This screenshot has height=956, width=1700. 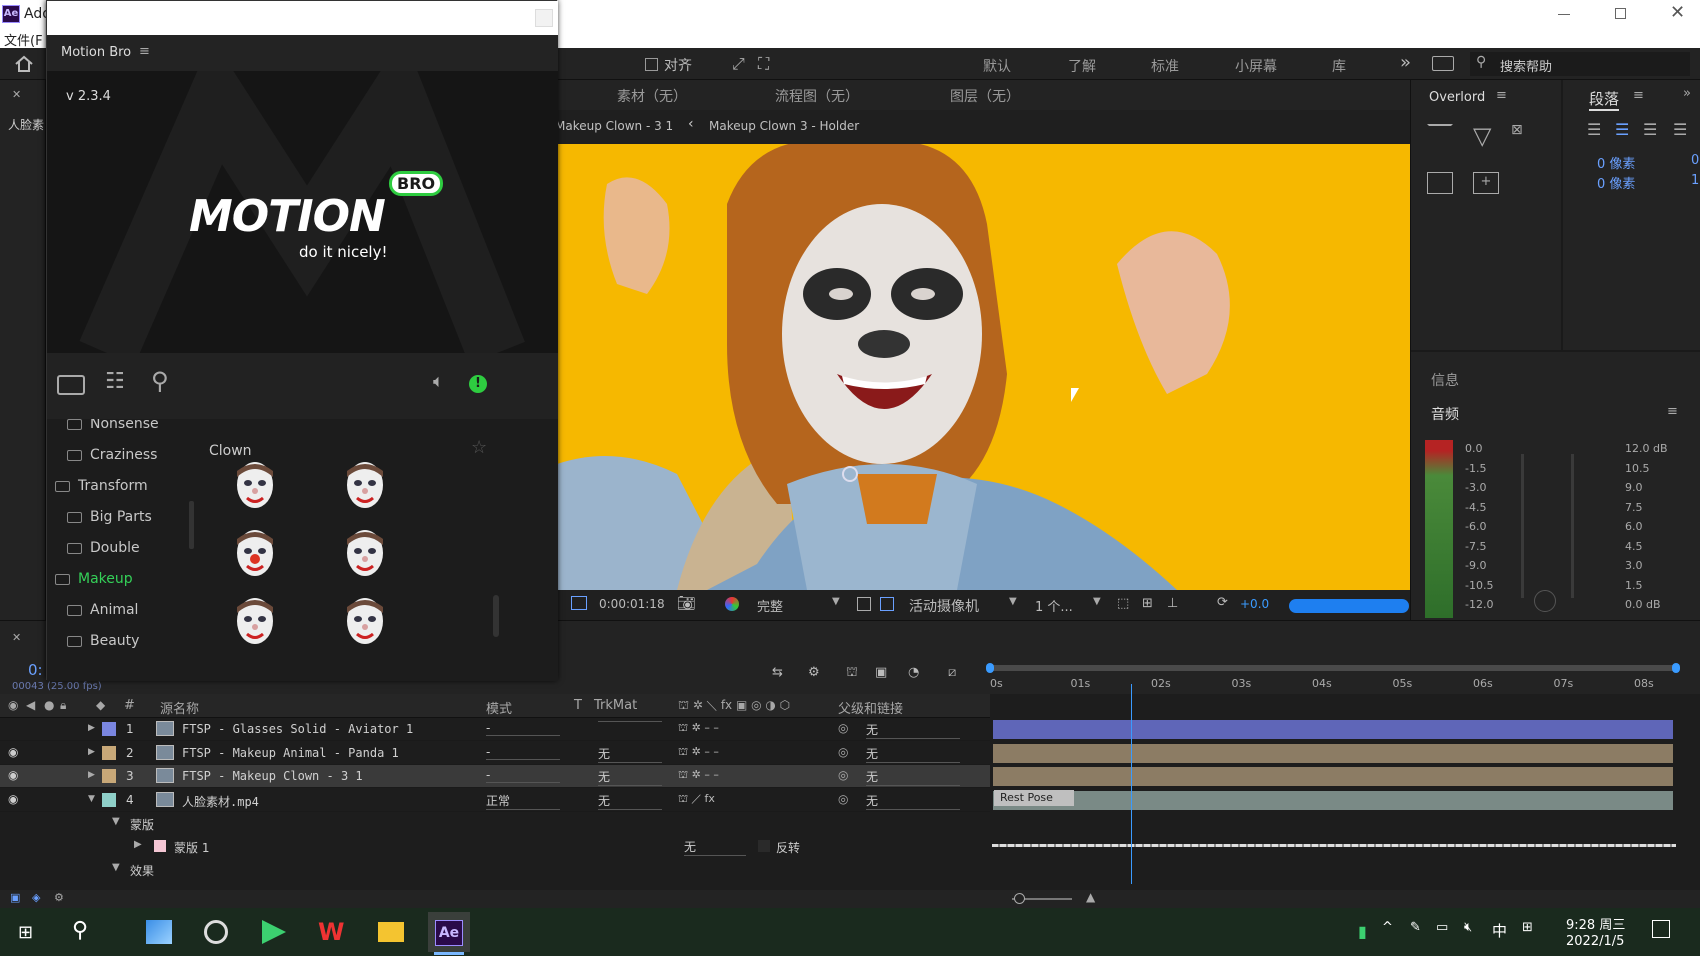 What do you see at coordinates (1457, 97) in the screenshot?
I see `overlord-title: Overlord` at bounding box center [1457, 97].